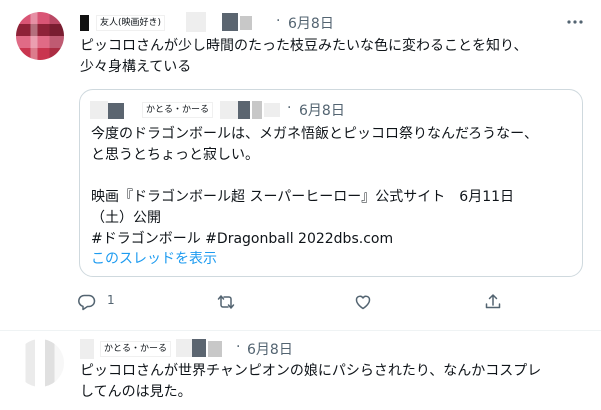 The image size is (601, 410). Describe the element at coordinates (226, 302) in the screenshot. I see `retweet-icon` at that location.